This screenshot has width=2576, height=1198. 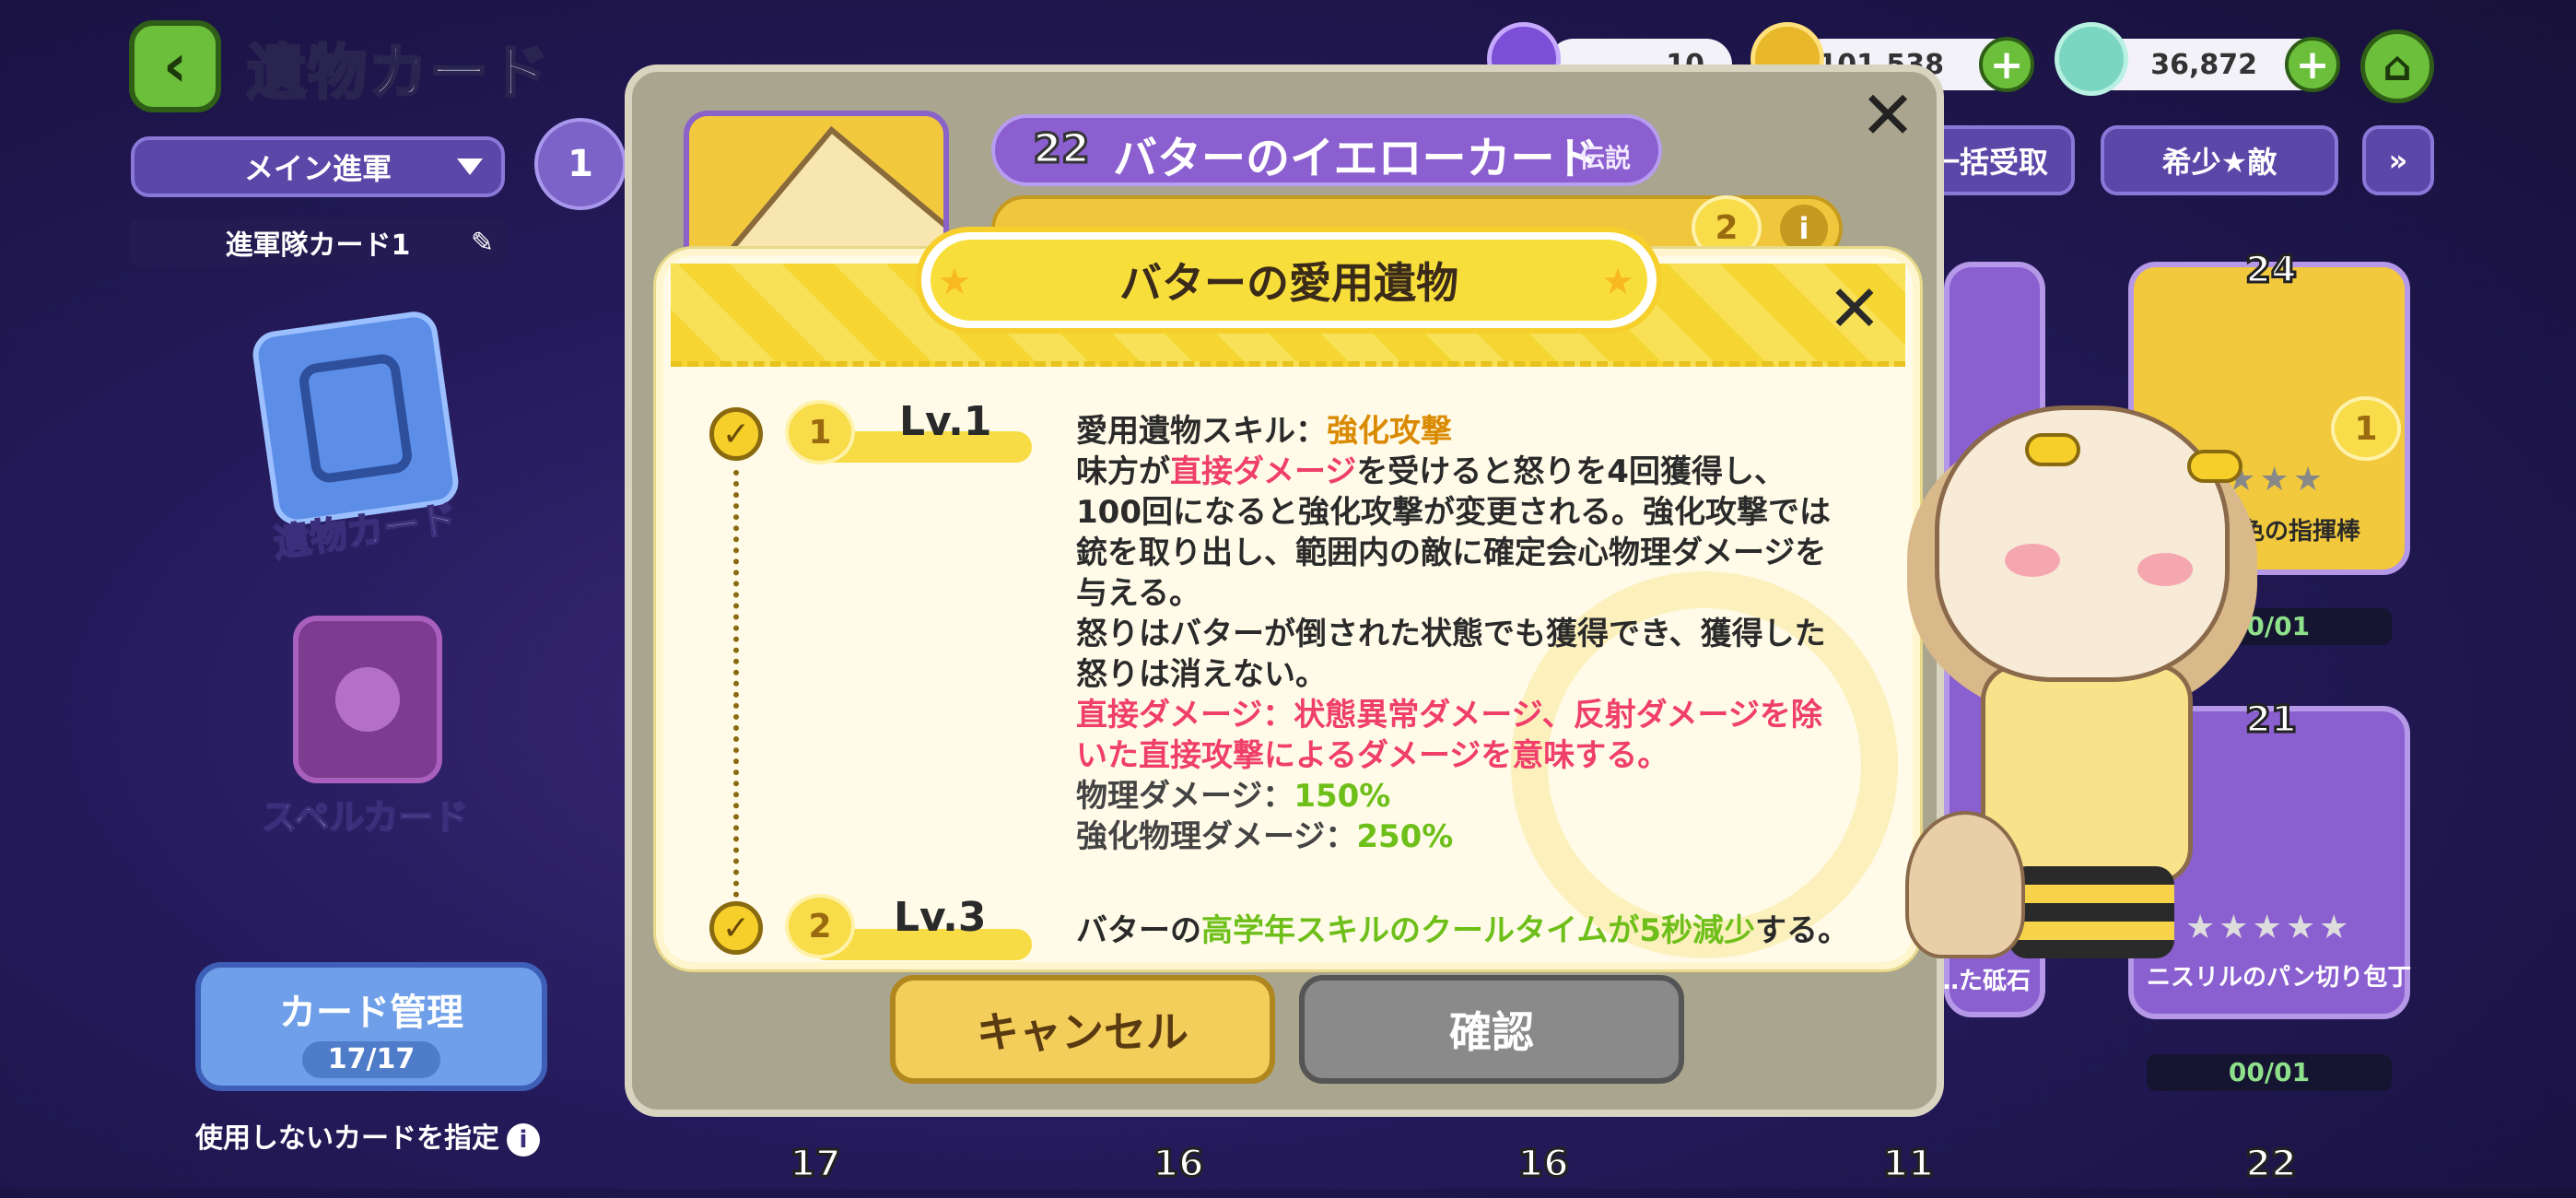 I want to click on pencil-icon: ✎, so click(x=482, y=243).